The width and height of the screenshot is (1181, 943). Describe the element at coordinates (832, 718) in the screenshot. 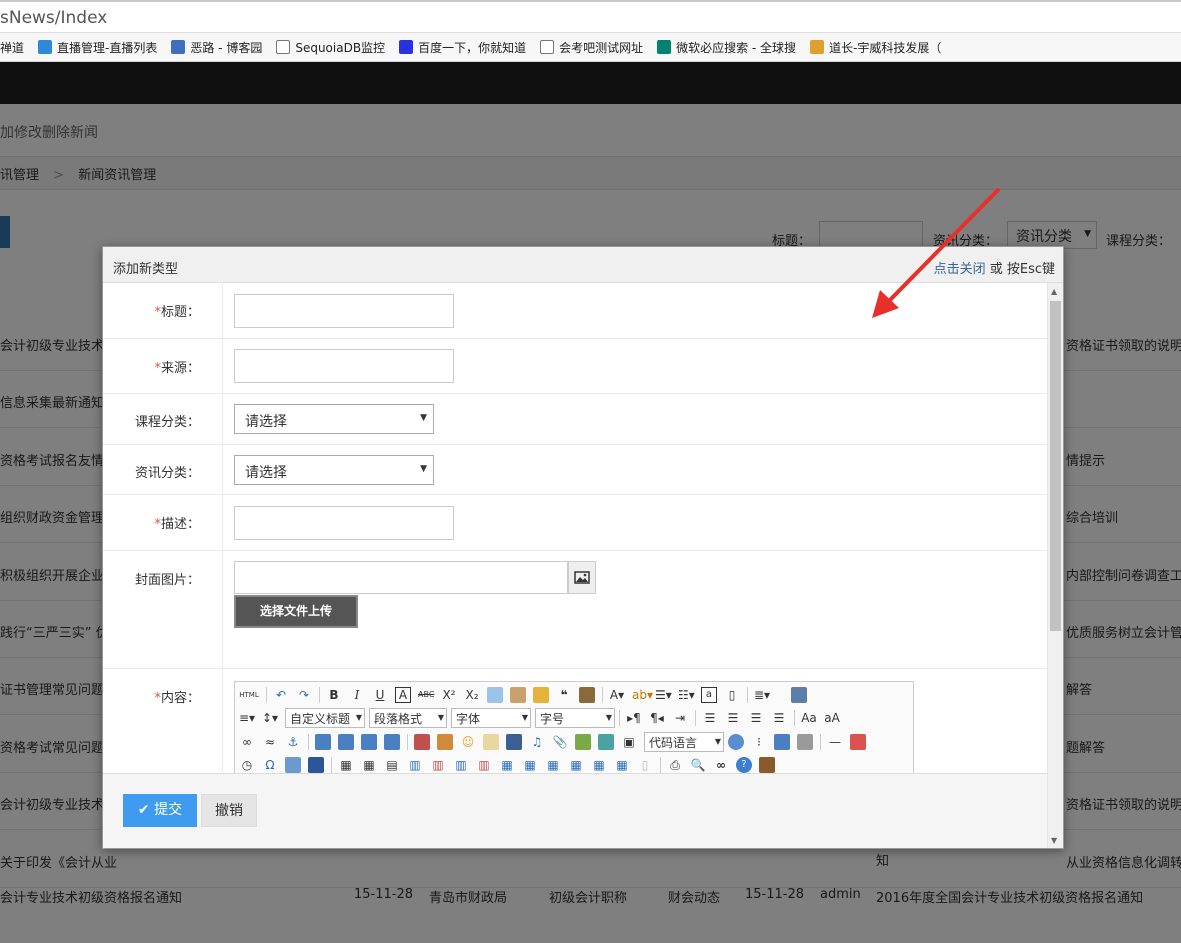

I see `to-lowercase-icon: aA` at that location.